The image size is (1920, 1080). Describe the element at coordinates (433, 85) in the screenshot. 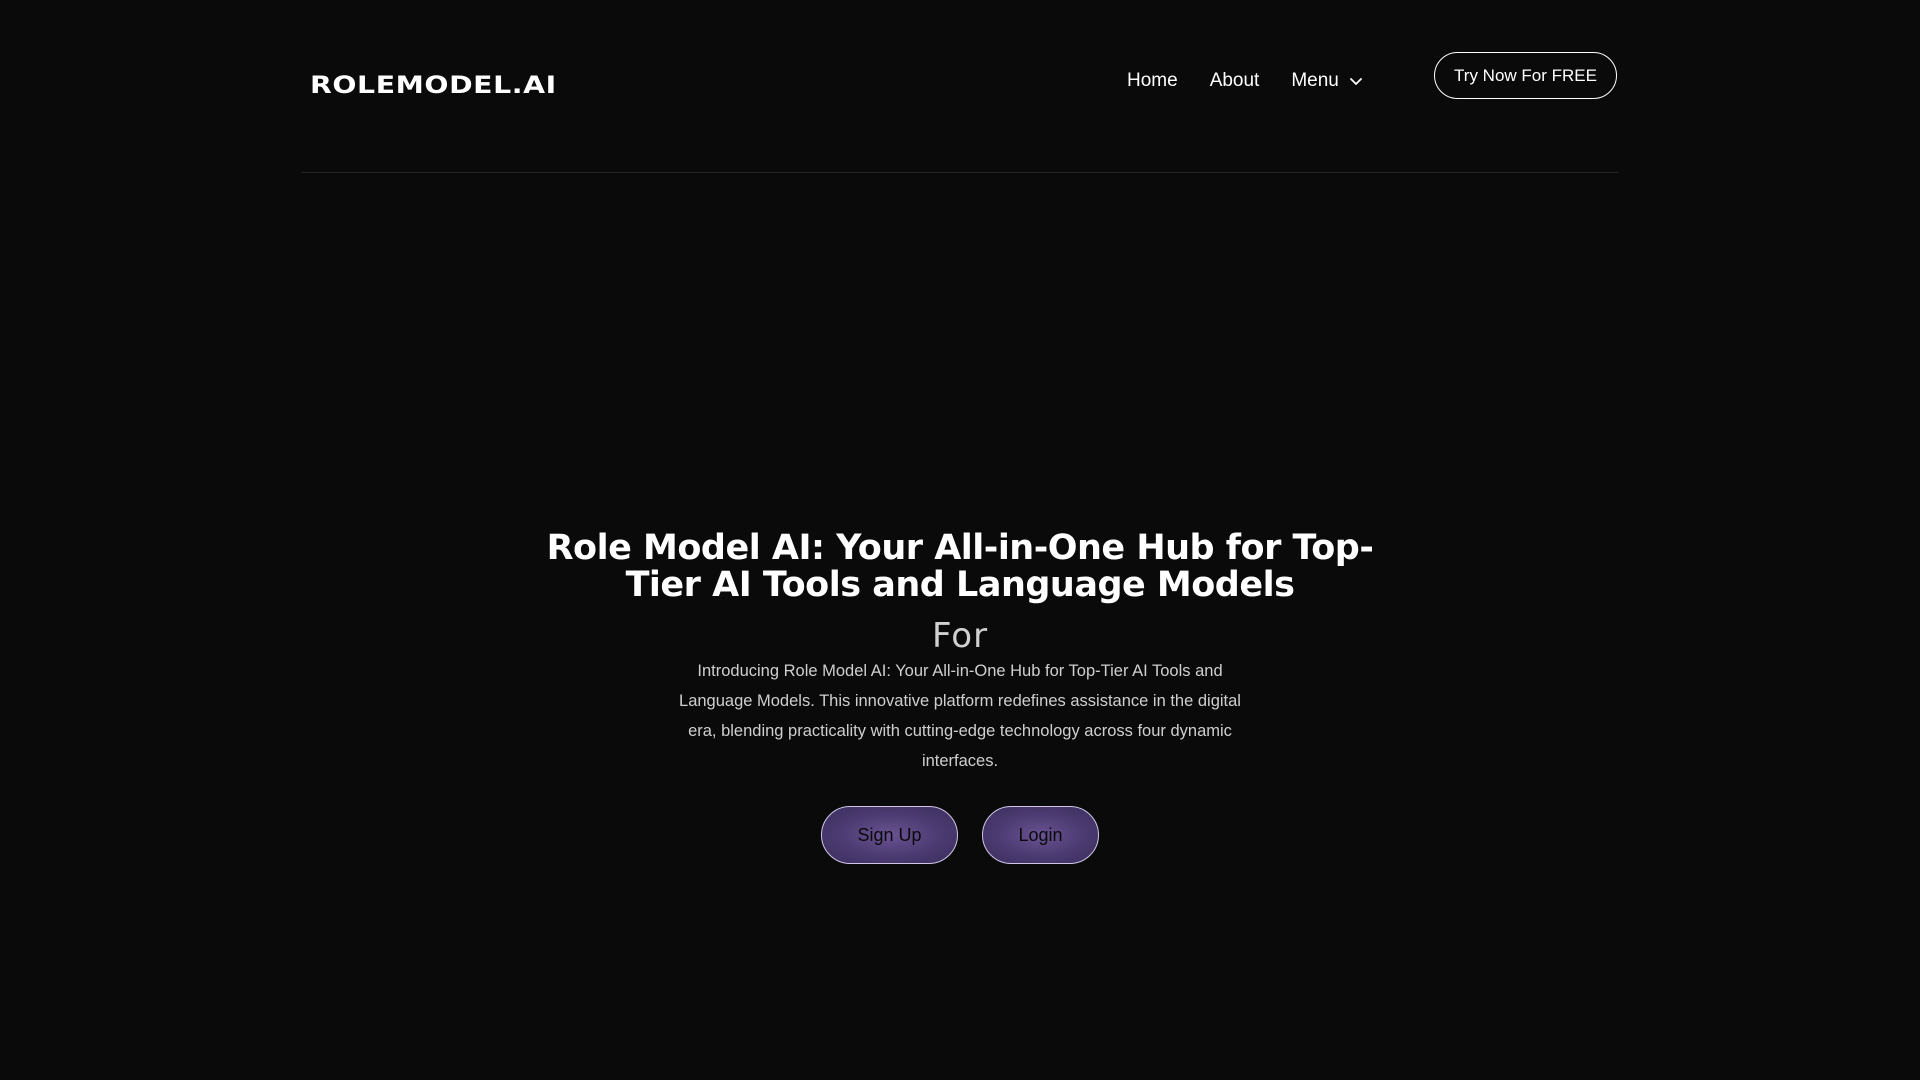

I see `logo: ROLEMODEL.AI` at that location.